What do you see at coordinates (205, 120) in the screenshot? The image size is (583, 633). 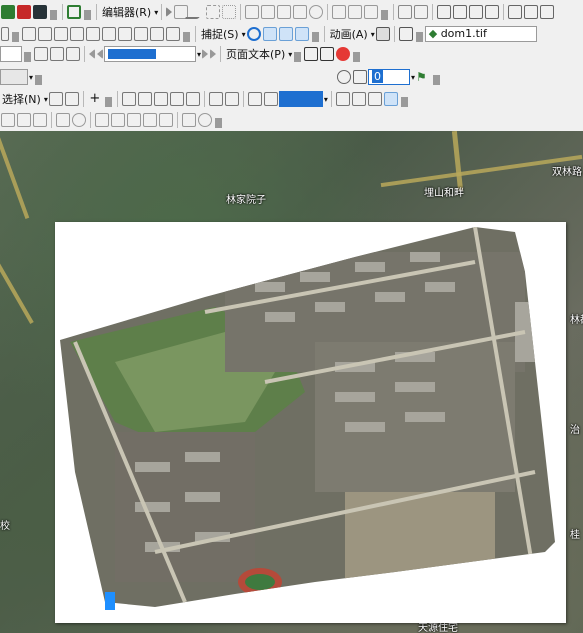 I see `gamma-icon` at bounding box center [205, 120].